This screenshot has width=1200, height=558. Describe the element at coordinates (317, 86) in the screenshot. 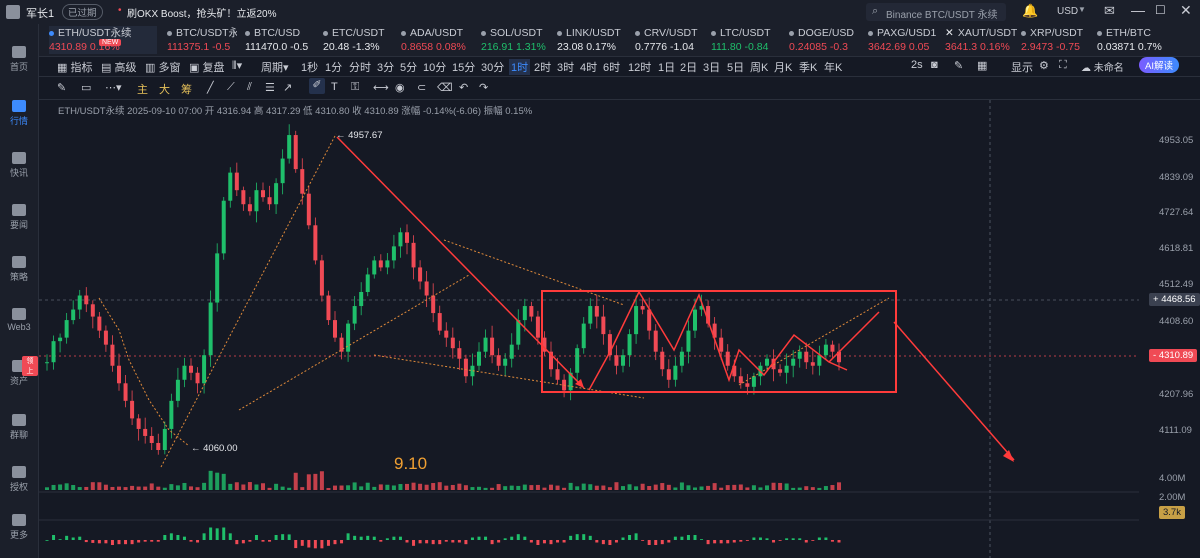

I see `brush-icon: ✐` at that location.